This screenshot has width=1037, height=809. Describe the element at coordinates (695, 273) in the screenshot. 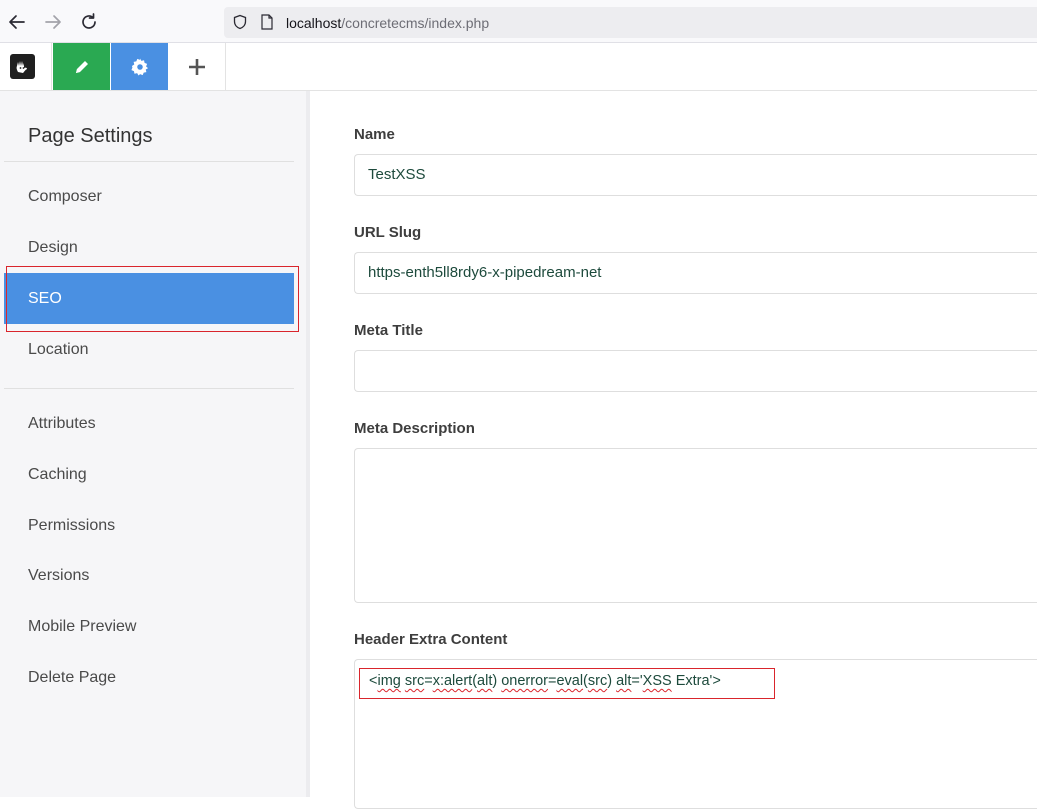

I see `url-slug-input: https-enth5ll8rdy6-x-pipedream-net` at that location.